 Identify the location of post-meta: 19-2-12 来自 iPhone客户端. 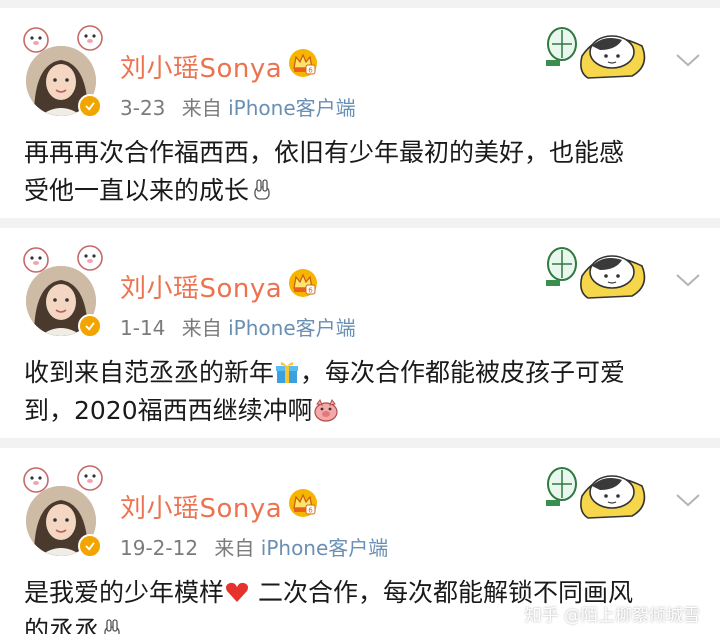
(254, 546).